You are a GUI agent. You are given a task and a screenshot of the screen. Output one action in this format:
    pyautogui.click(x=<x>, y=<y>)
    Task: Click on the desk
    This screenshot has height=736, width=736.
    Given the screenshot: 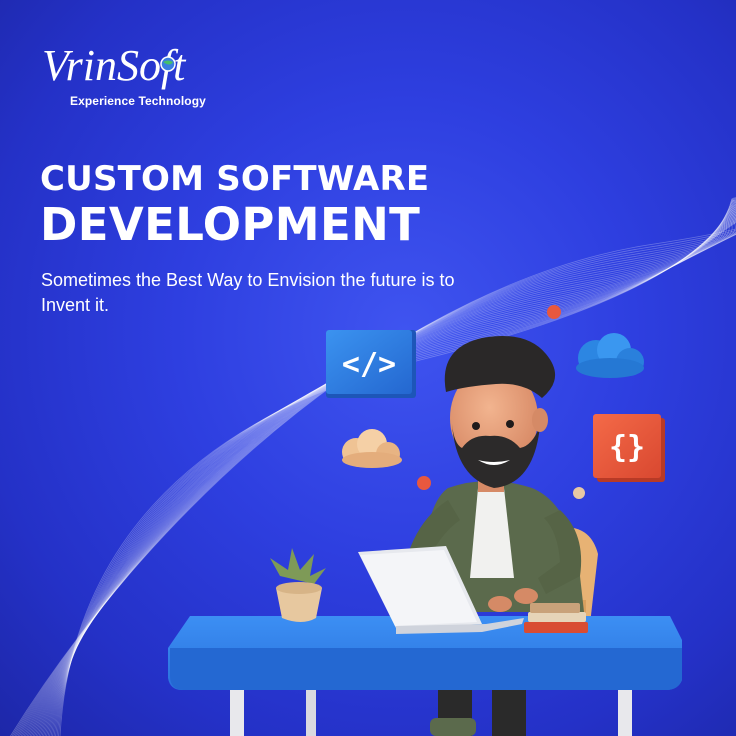 What is the action you would take?
    pyautogui.click(x=425, y=676)
    